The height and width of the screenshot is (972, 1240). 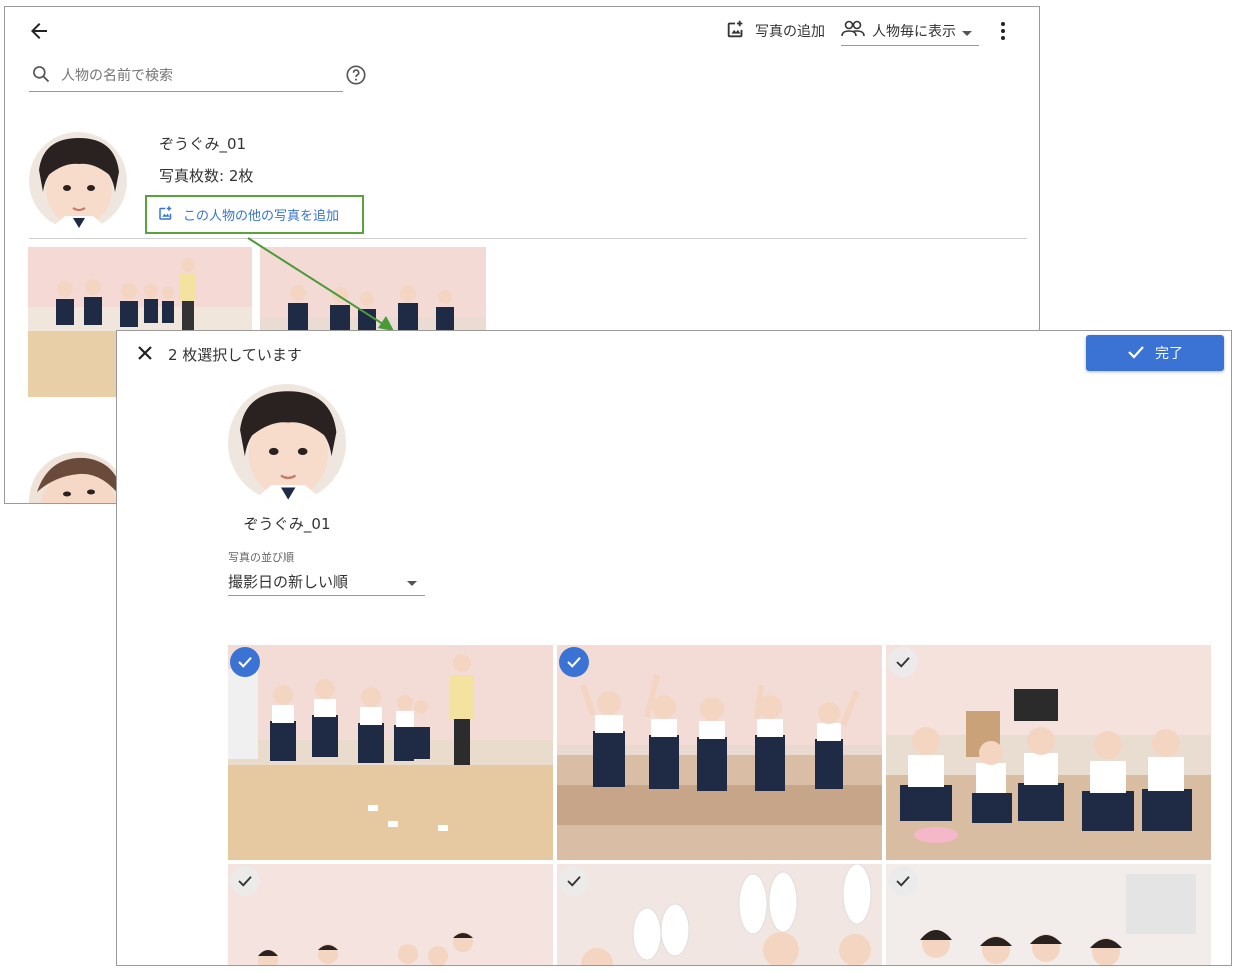 What do you see at coordinates (261, 557) in the screenshot?
I see `sort-label: 写真の並び順` at bounding box center [261, 557].